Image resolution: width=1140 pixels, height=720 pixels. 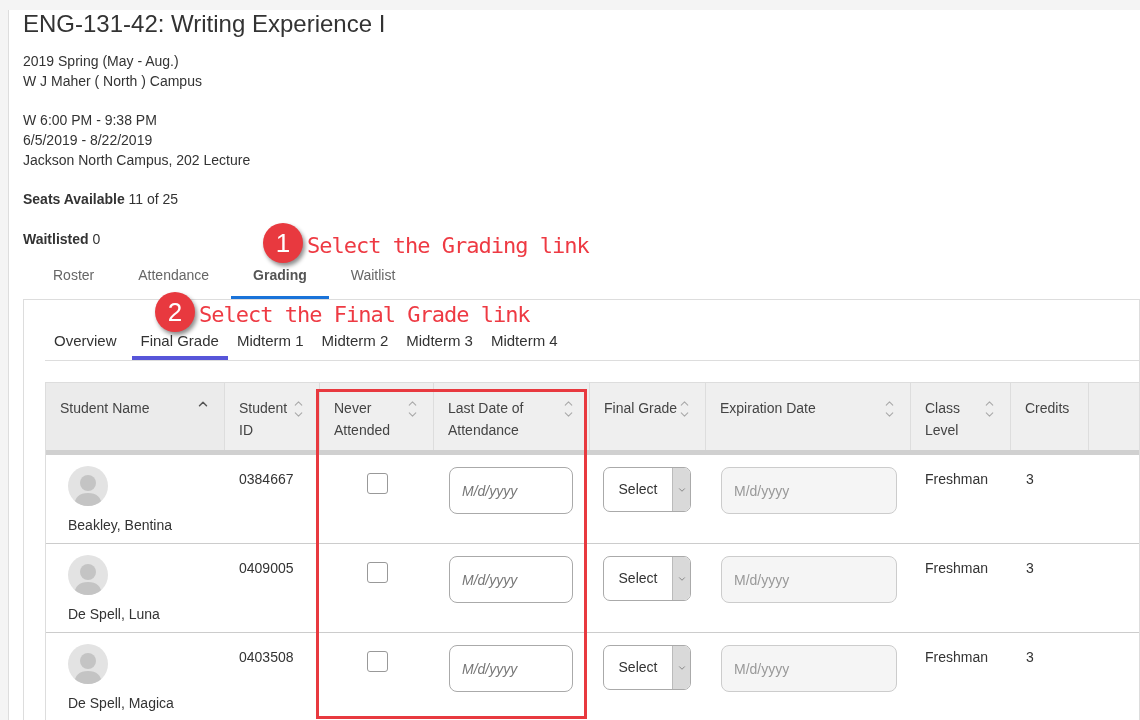 What do you see at coordinates (364, 314) in the screenshot?
I see `callout-text: Select the Final Grade link` at bounding box center [364, 314].